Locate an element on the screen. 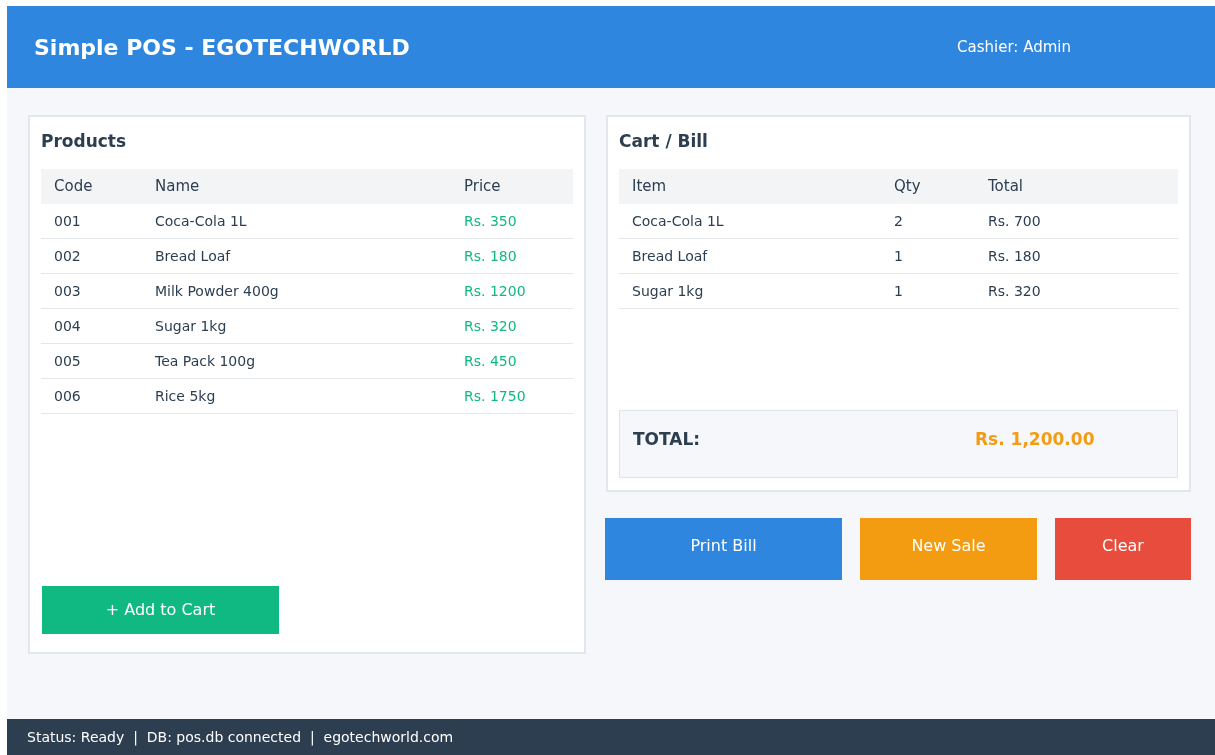  table-cell-text: 006 is located at coordinates (68, 396).